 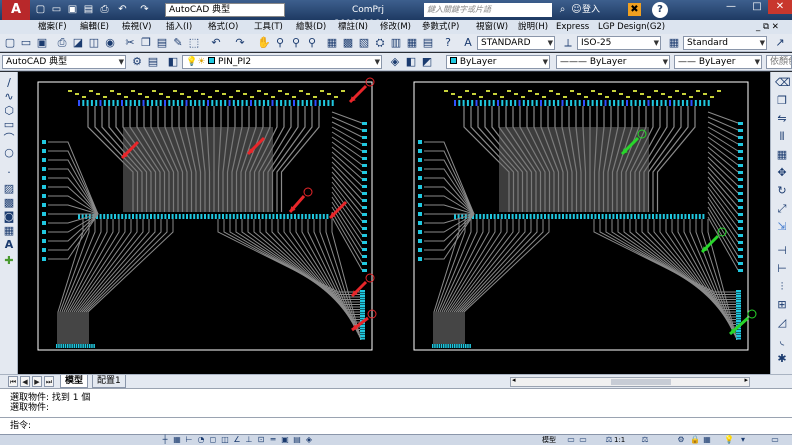 I want to click on menu-file: 檔案(F), so click(x=52, y=27).